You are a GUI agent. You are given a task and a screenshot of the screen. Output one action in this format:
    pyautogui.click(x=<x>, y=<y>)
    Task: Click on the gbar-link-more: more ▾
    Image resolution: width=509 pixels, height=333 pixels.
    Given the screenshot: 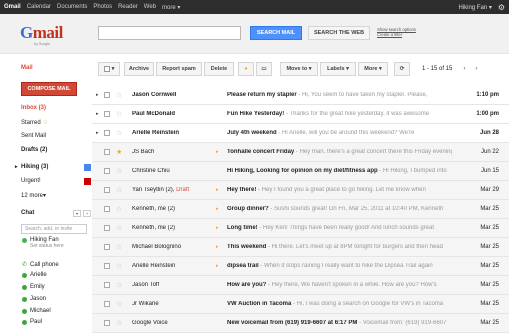 What is the action you would take?
    pyautogui.click(x=171, y=7)
    